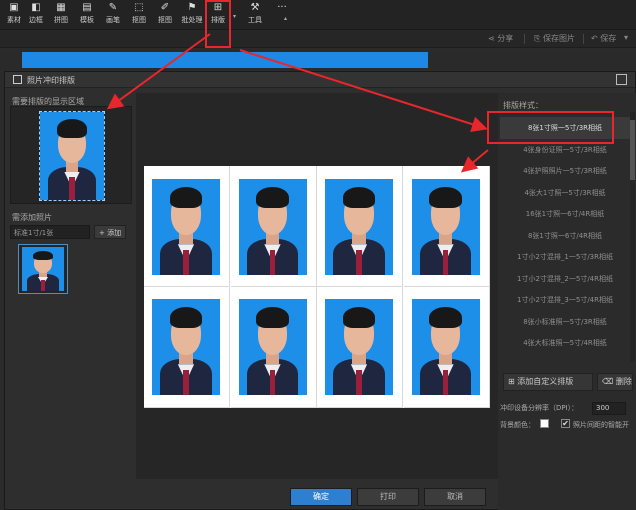 The width and height of the screenshot is (636, 510). Describe the element at coordinates (158, 71) in the screenshot. I see `arrow-to-photo` at that location.